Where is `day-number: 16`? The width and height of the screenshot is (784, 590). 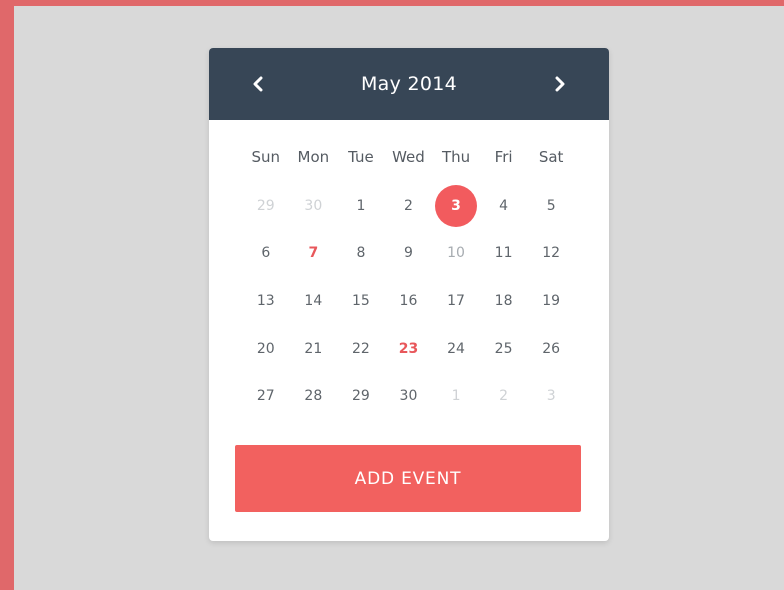 day-number: 16 is located at coordinates (408, 300).